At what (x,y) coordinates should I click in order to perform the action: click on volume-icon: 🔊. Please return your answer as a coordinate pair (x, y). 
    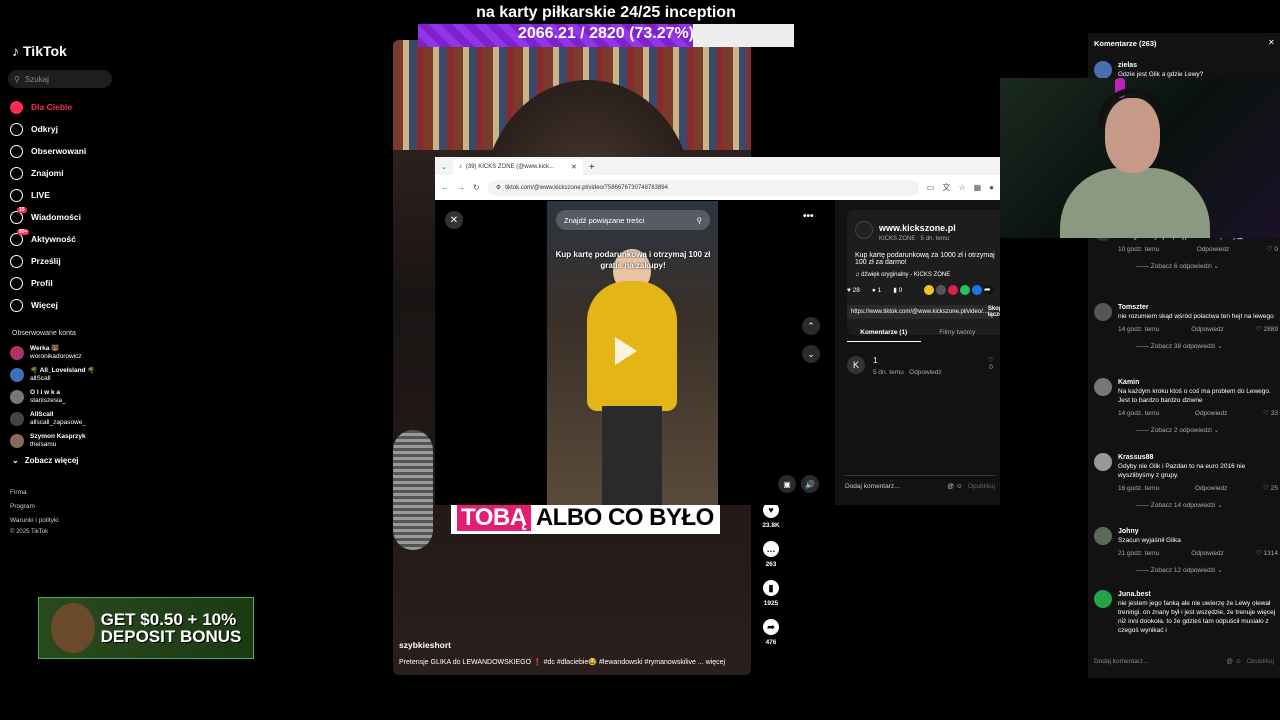
    Looking at the image, I should click on (810, 484).